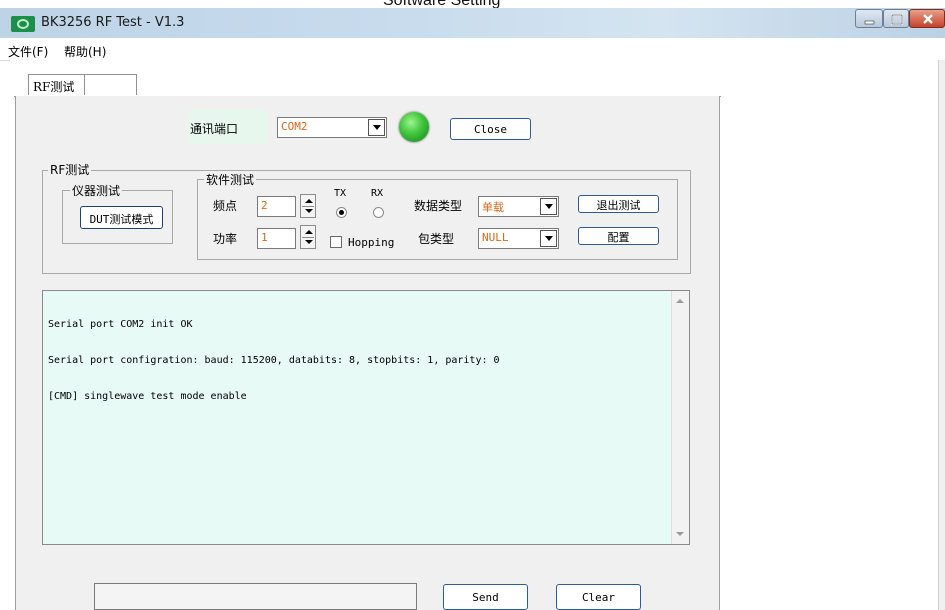  Describe the element at coordinates (340, 193) in the screenshot. I see `tx-label: TX` at that location.